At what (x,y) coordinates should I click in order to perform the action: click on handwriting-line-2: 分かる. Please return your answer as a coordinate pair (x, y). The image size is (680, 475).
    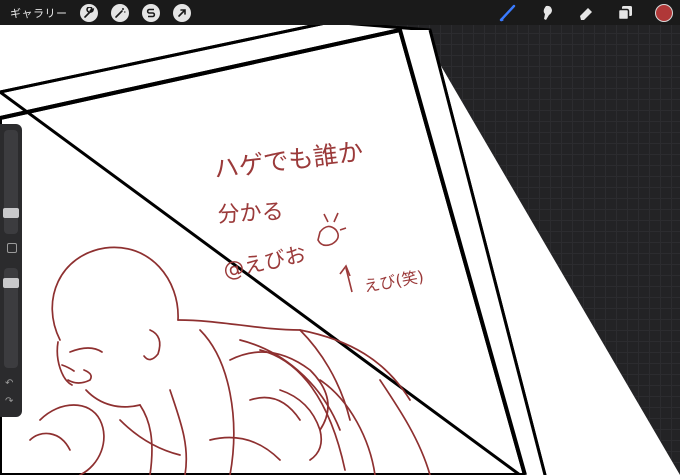
    Looking at the image, I should click on (250, 214).